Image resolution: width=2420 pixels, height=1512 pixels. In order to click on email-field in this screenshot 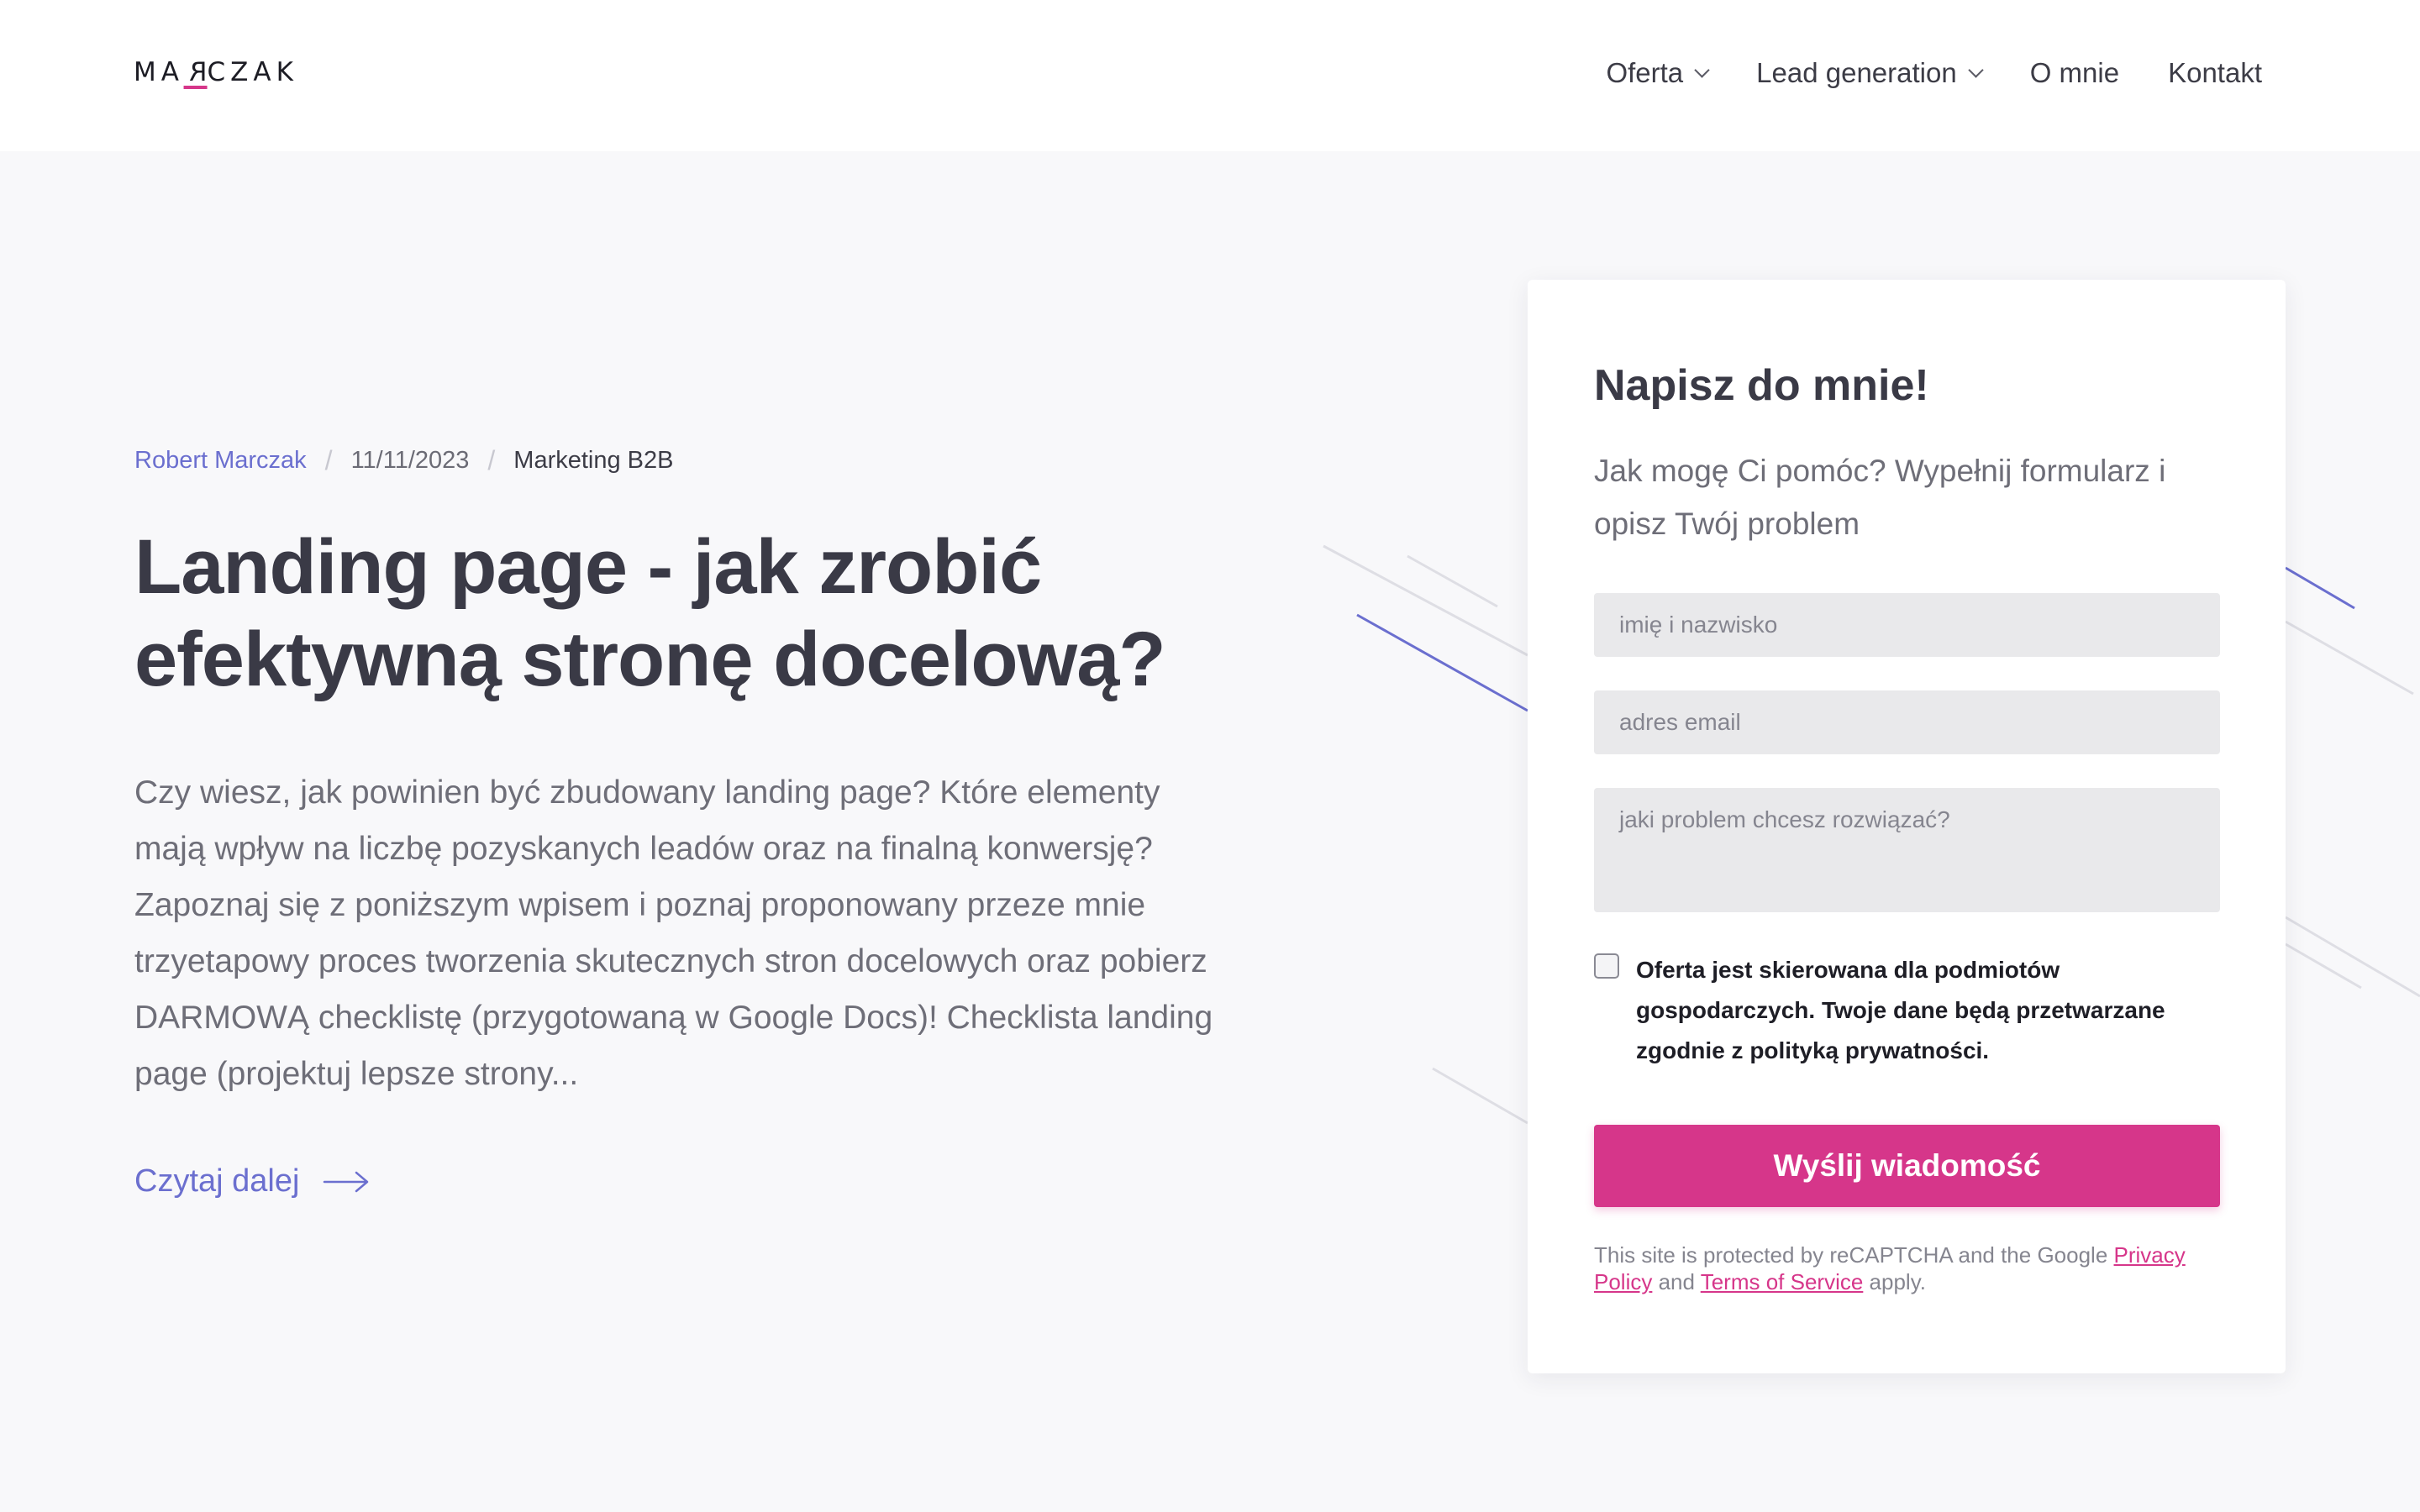, I will do `click(1907, 722)`.